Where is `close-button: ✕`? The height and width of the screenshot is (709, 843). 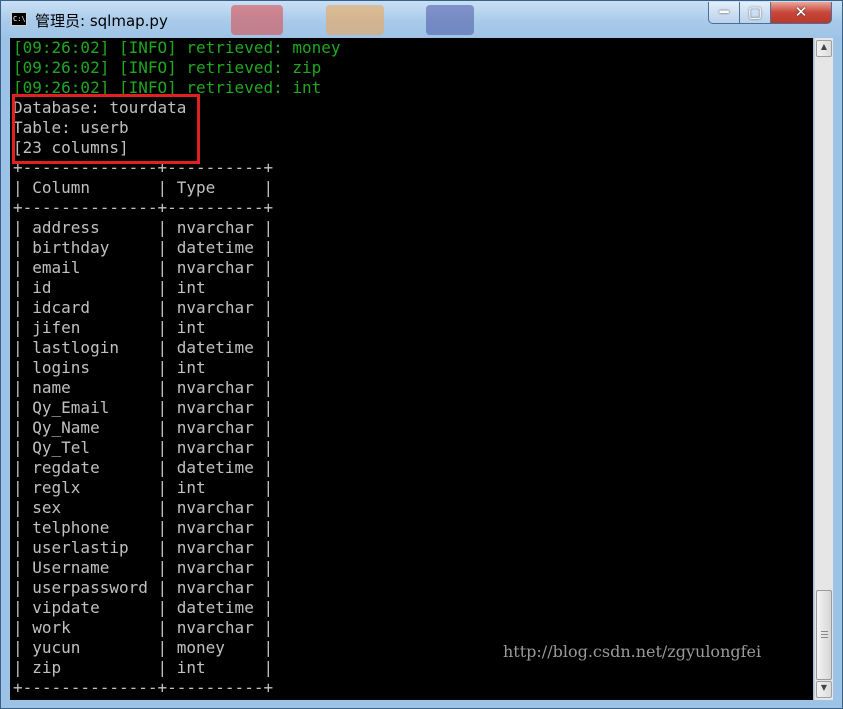 close-button: ✕ is located at coordinates (801, 13).